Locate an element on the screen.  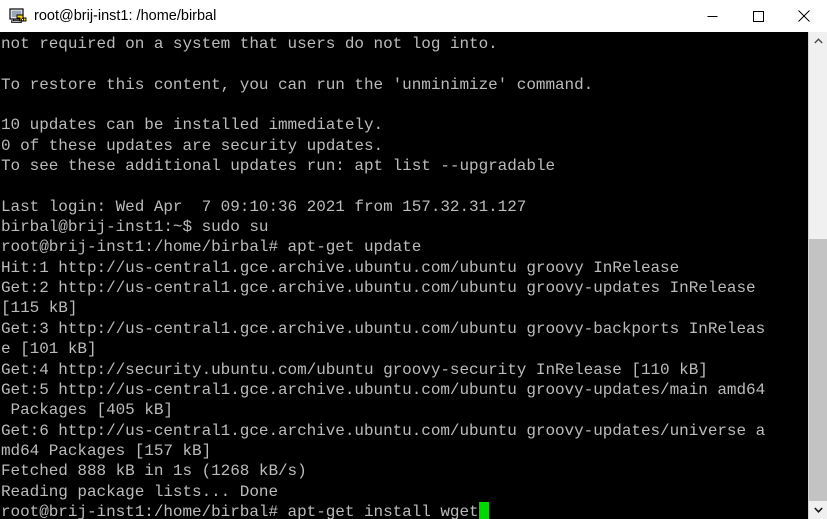
terminal-scrollbar is located at coordinates (817, 275).